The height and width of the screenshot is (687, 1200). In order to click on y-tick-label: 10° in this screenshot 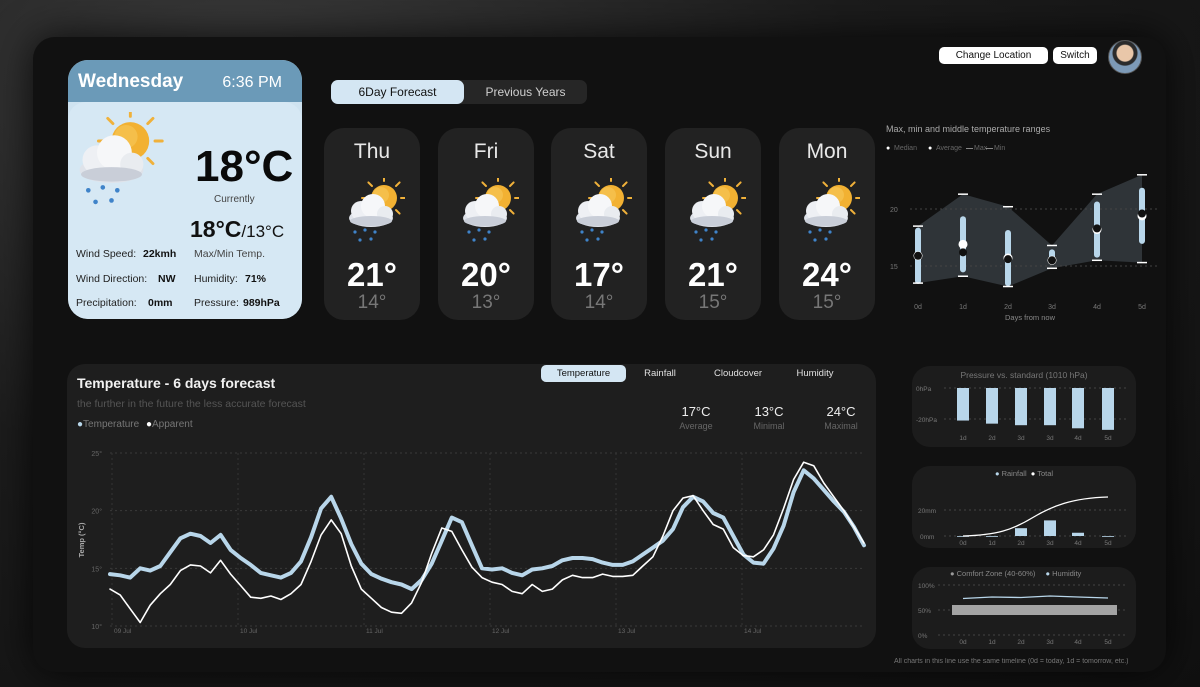, I will do `click(96, 627)`.